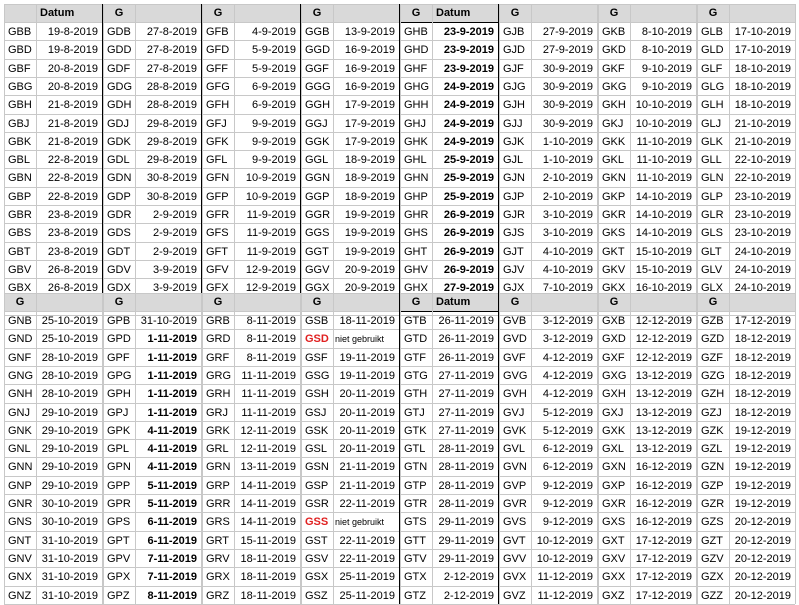 Image resolution: width=799 pixels, height=605 pixels. What do you see at coordinates (218, 252) in the screenshot?
I see `code-cell: GFT` at bounding box center [218, 252].